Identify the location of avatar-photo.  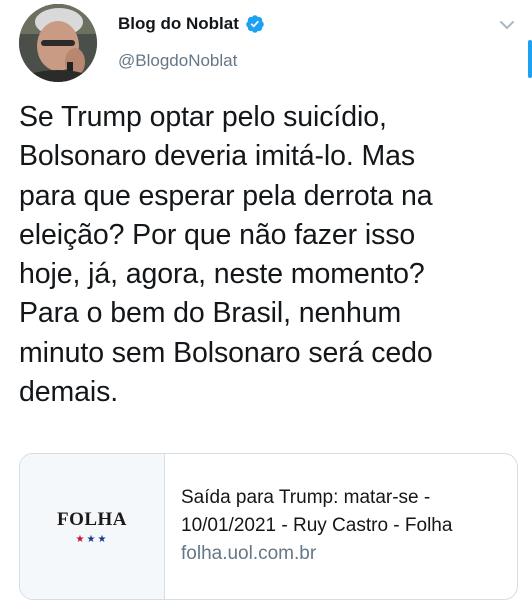
(58, 43).